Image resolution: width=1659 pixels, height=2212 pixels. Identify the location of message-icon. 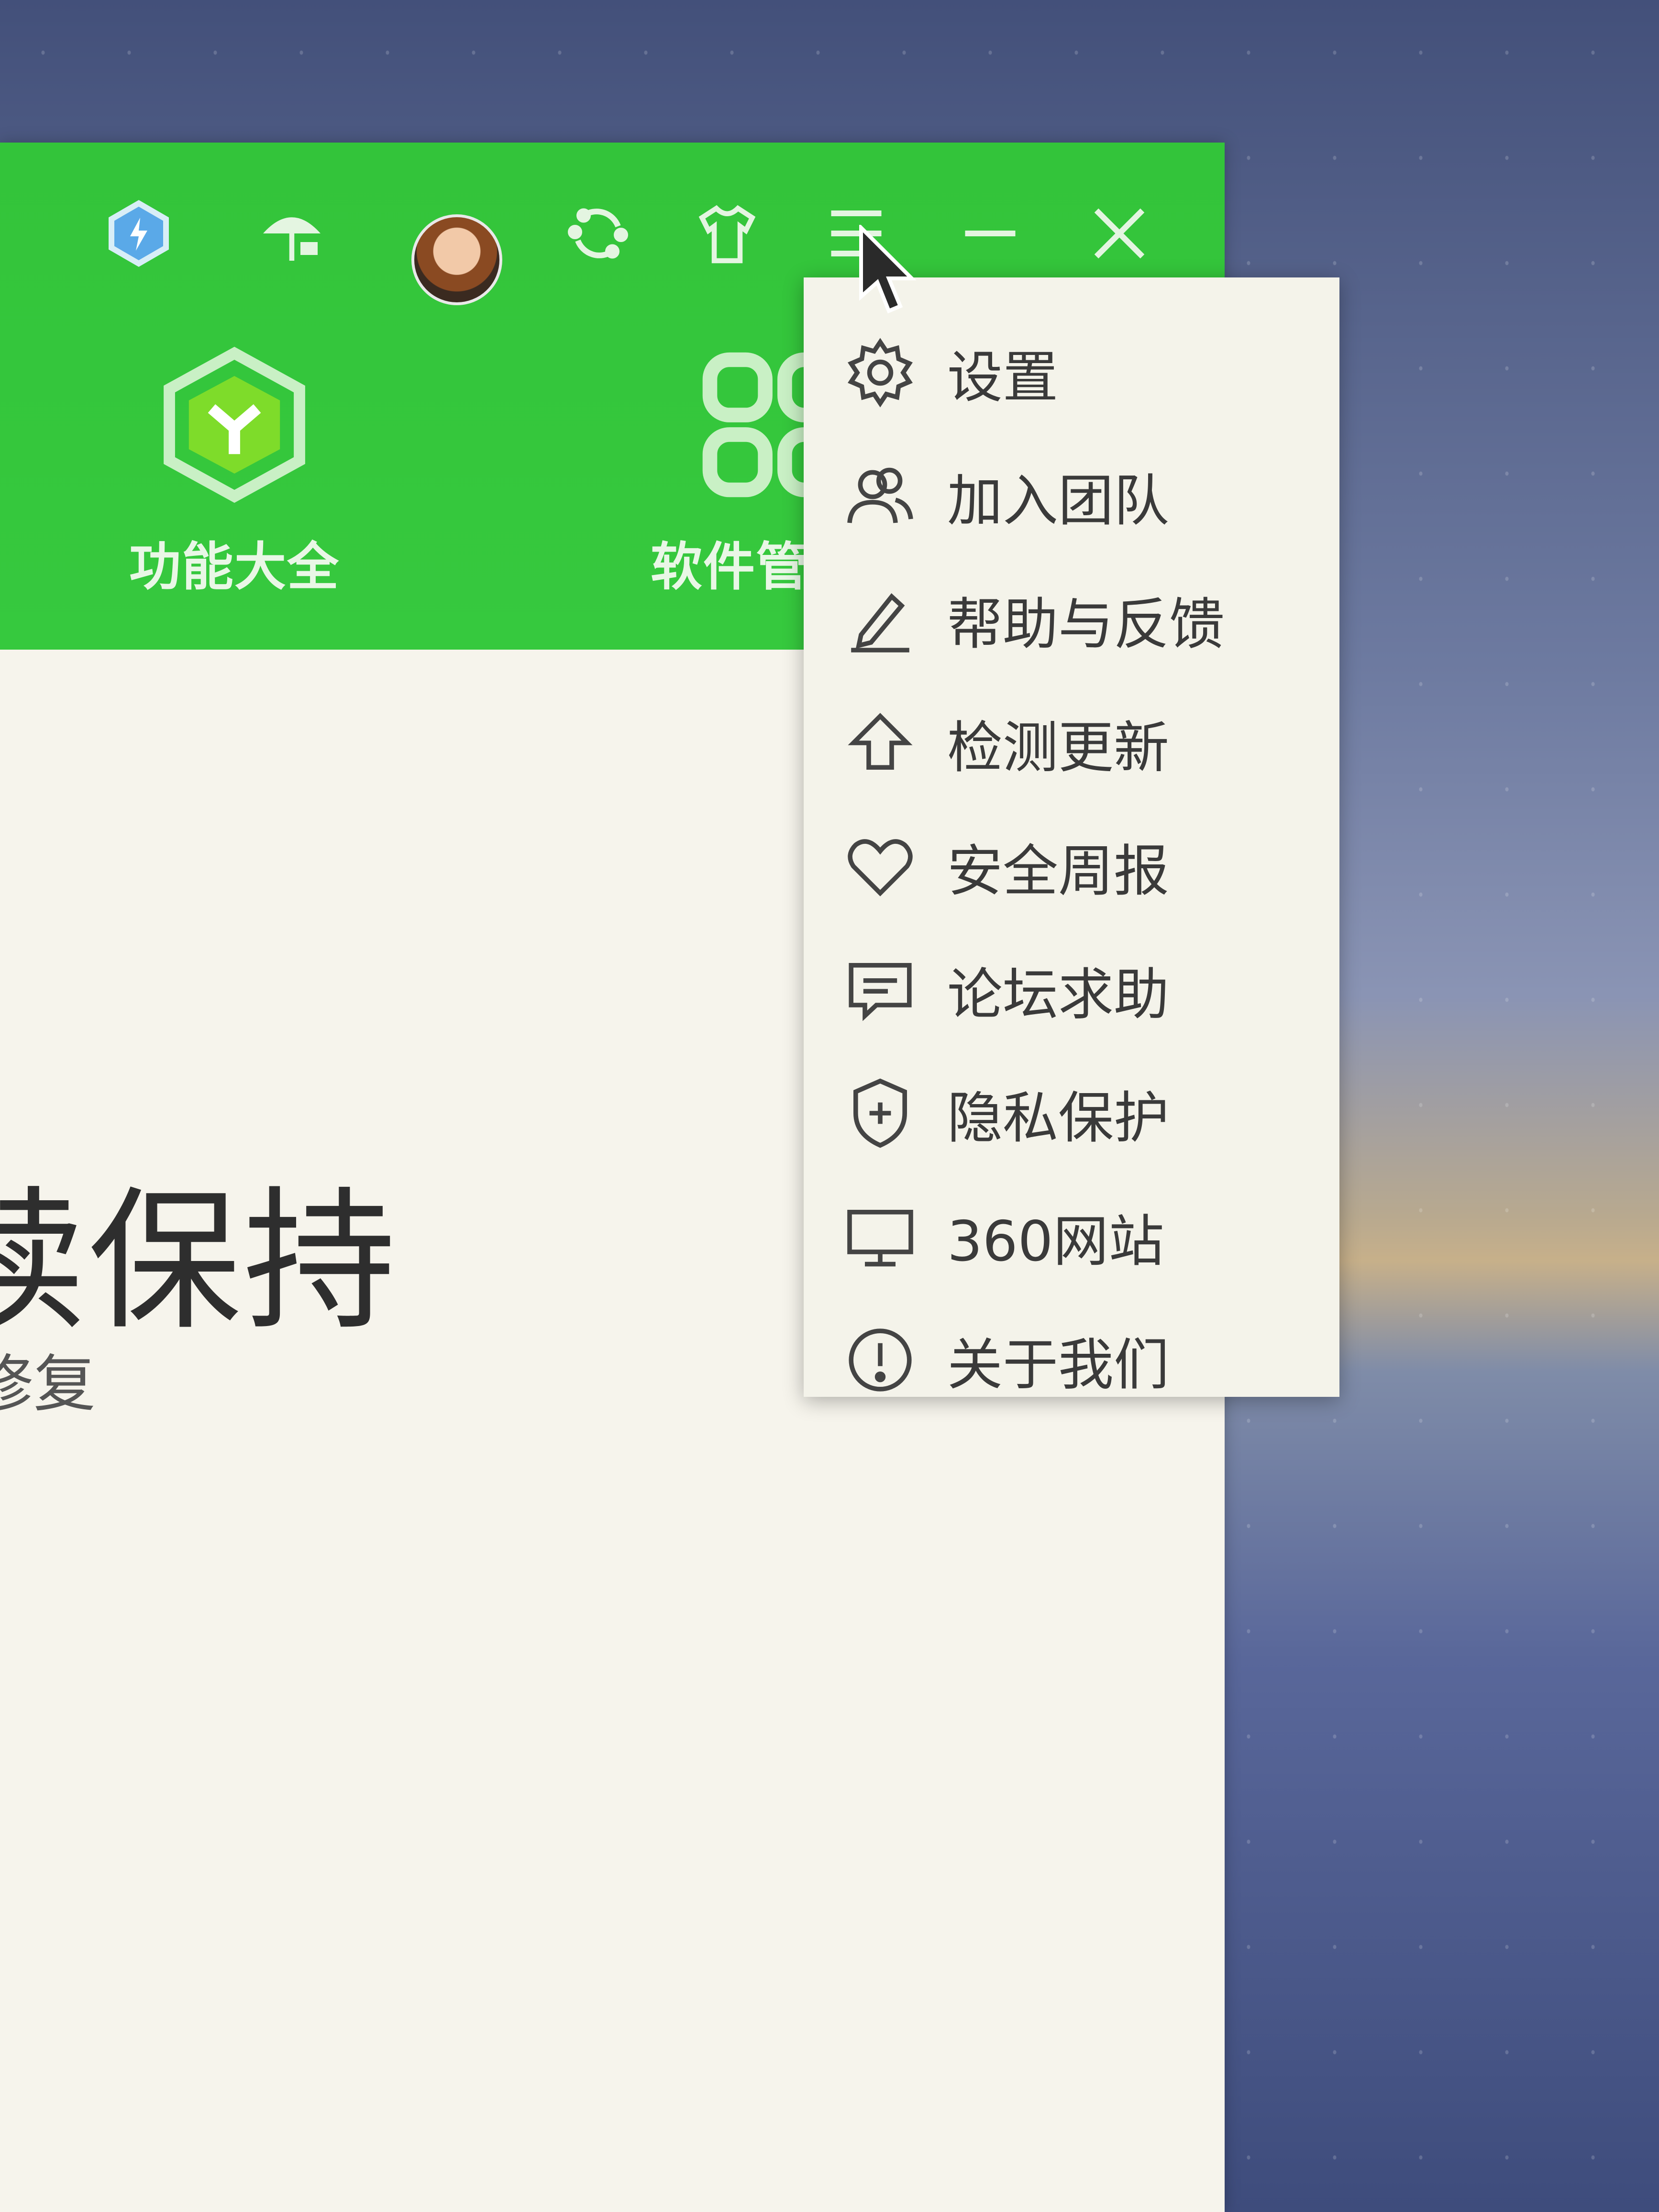
(880, 992).